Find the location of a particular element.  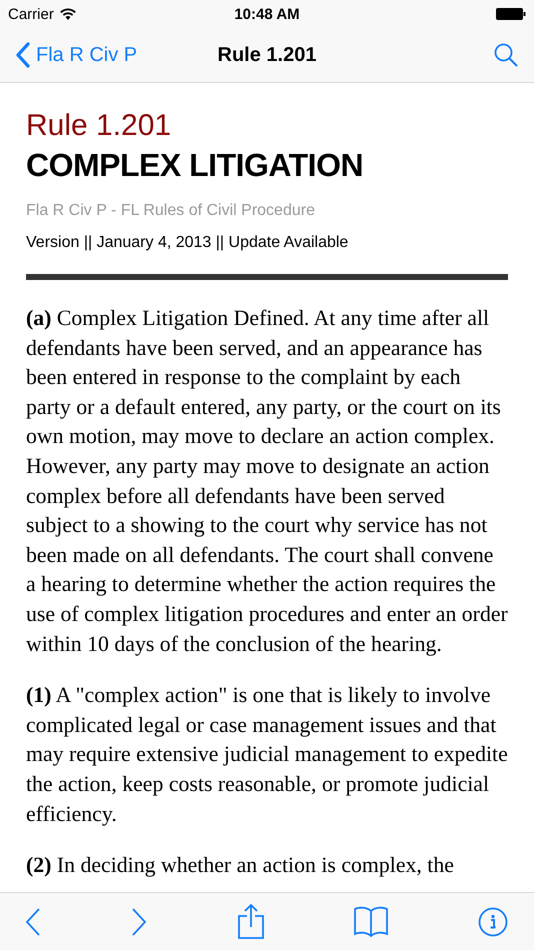

carrier-name: Carrier is located at coordinates (31, 14).